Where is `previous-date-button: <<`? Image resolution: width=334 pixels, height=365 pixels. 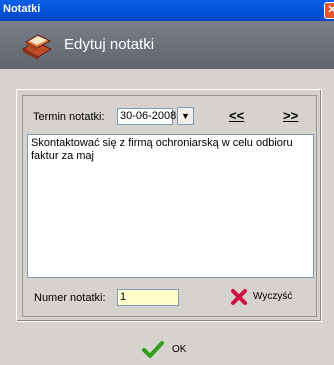
previous-date-button: << is located at coordinates (236, 115).